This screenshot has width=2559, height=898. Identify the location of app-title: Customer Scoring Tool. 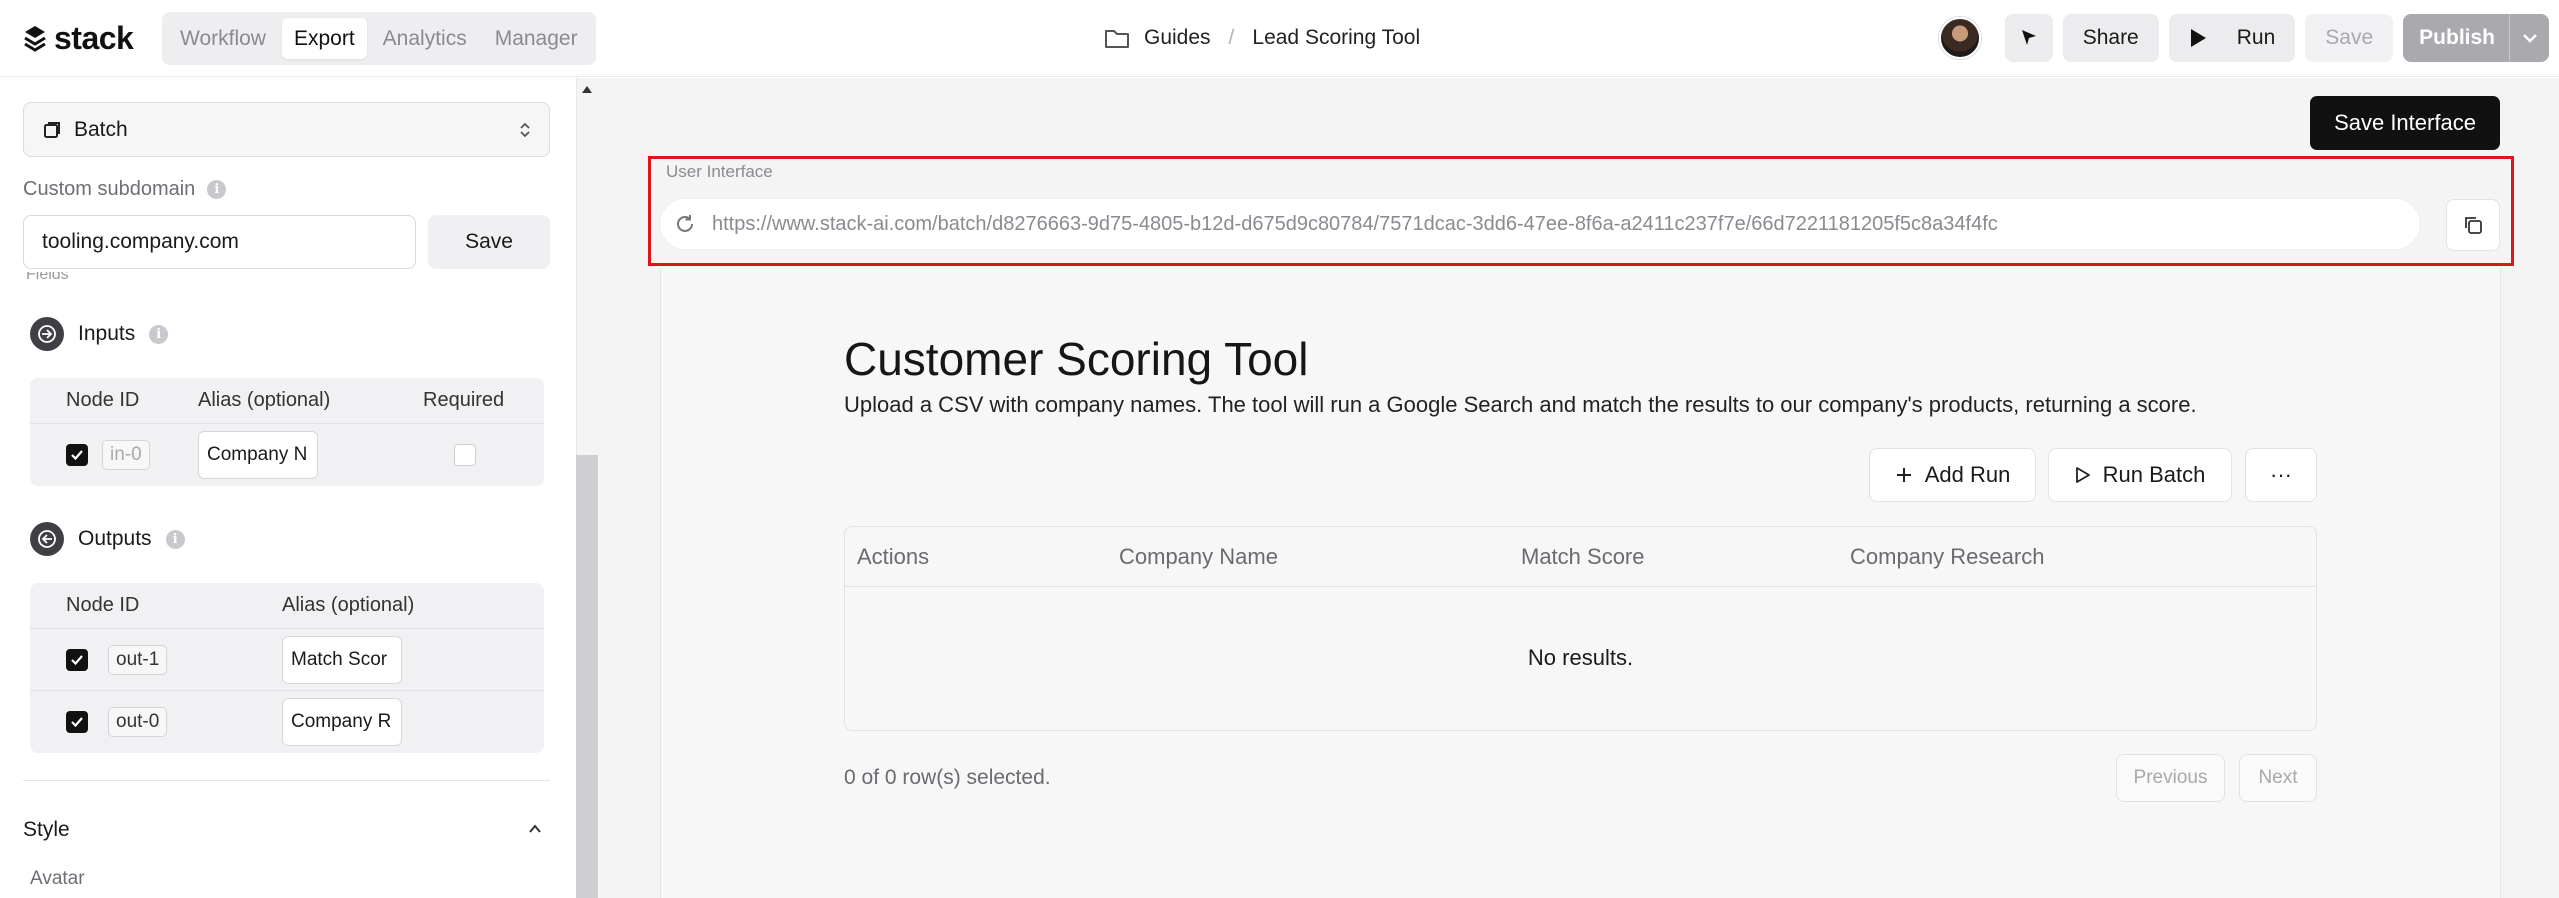
(1076, 359).